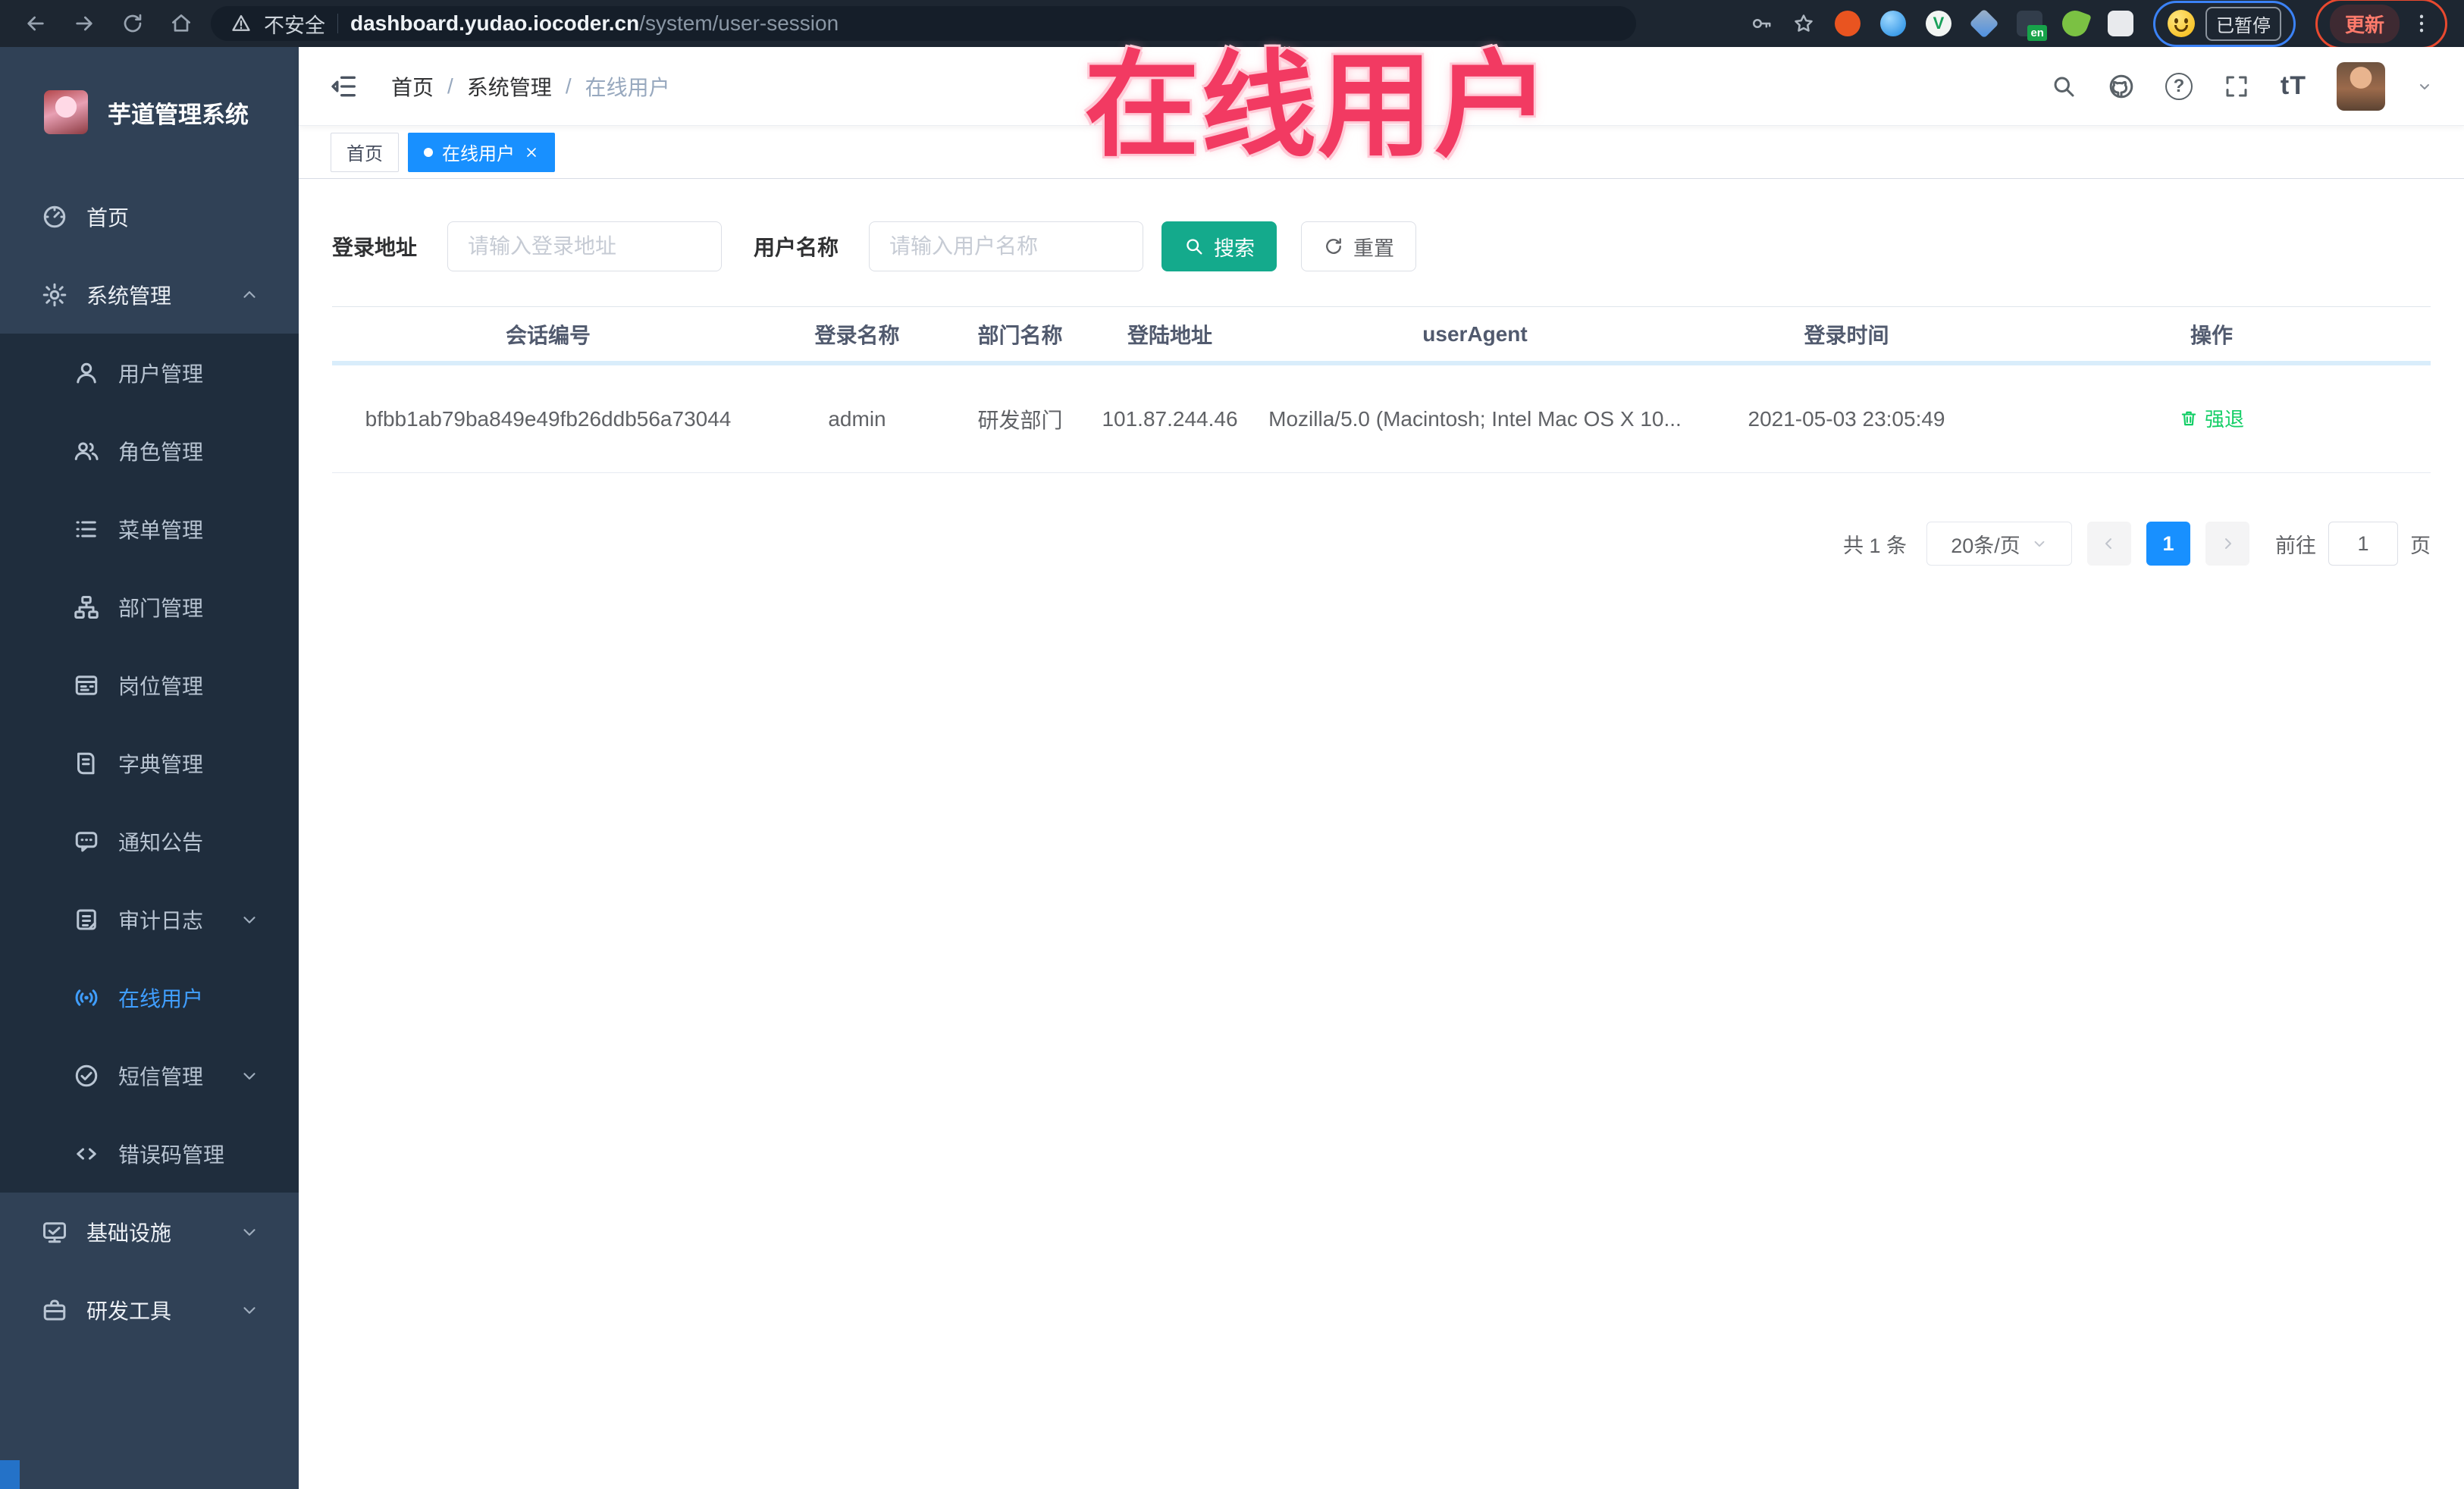 The width and height of the screenshot is (2464, 1489). Describe the element at coordinates (2075, 23) in the screenshot. I see `extension-icon-leaf` at that location.